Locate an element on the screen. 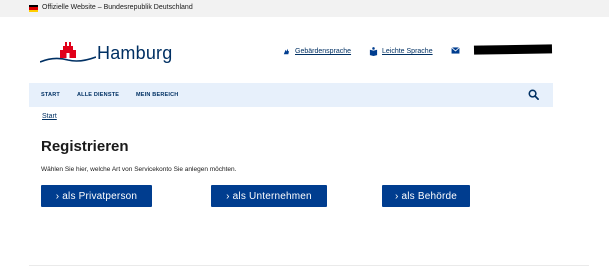 The height and width of the screenshot is (271, 609). page-title: Registrieren is located at coordinates (85, 146).